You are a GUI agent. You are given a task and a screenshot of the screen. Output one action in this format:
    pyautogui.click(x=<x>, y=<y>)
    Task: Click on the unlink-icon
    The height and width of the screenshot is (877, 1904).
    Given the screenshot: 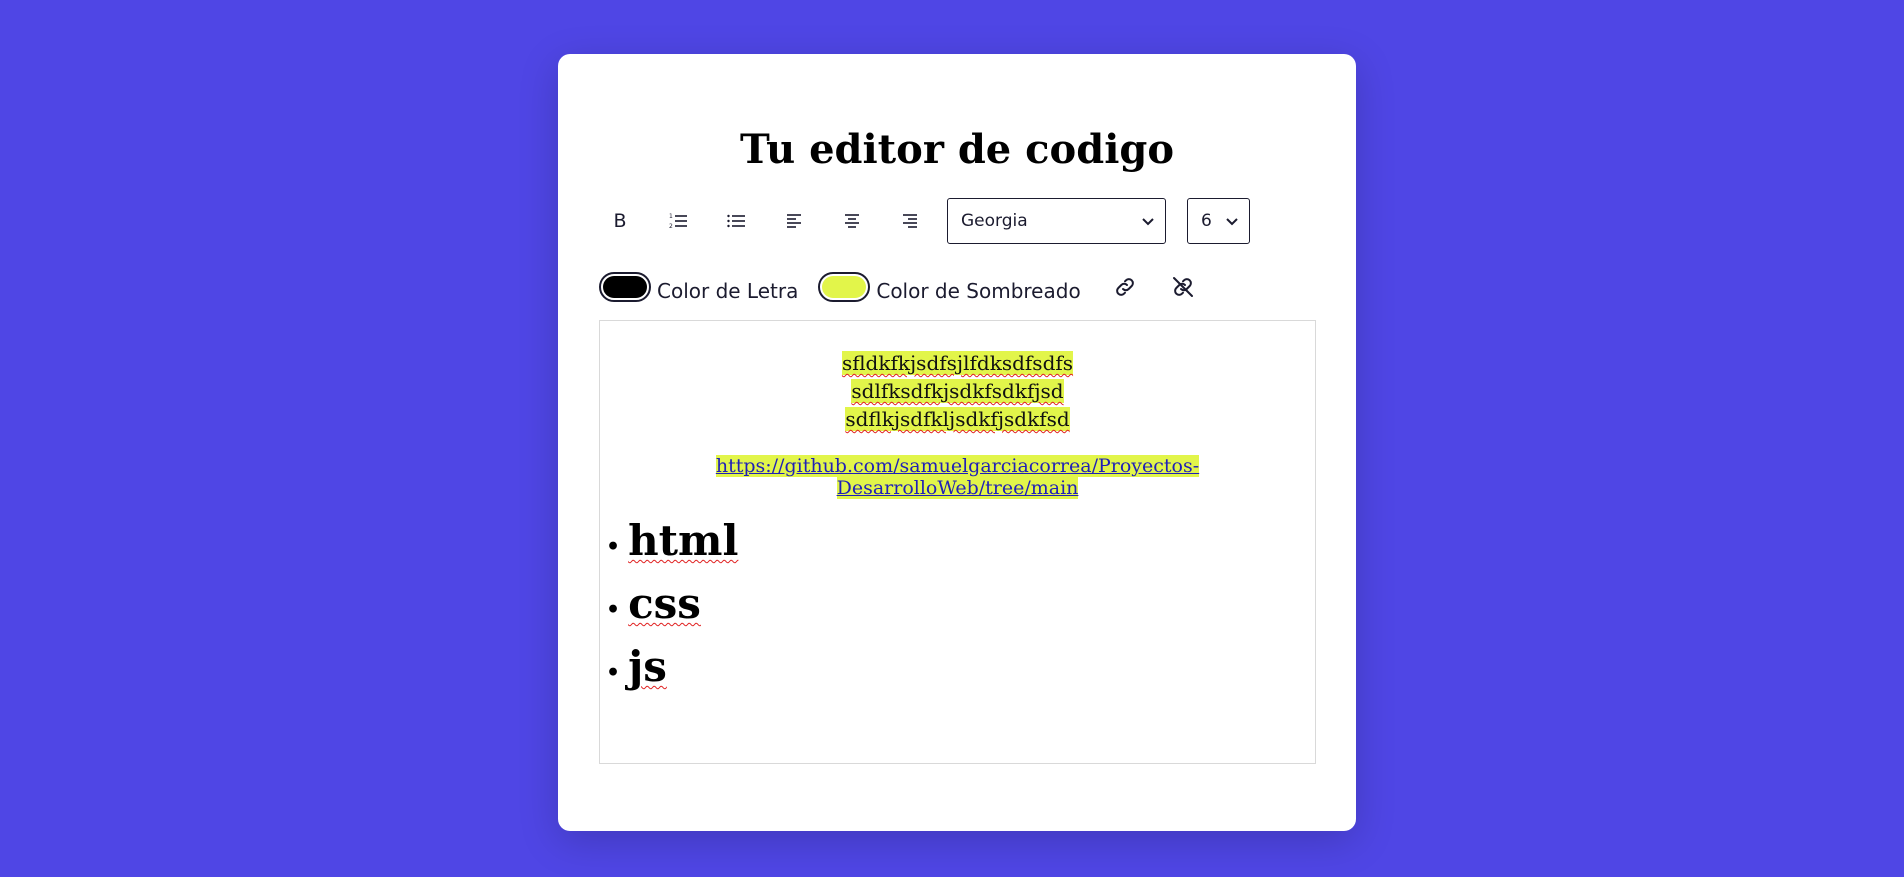 What is the action you would take?
    pyautogui.click(x=1182, y=287)
    